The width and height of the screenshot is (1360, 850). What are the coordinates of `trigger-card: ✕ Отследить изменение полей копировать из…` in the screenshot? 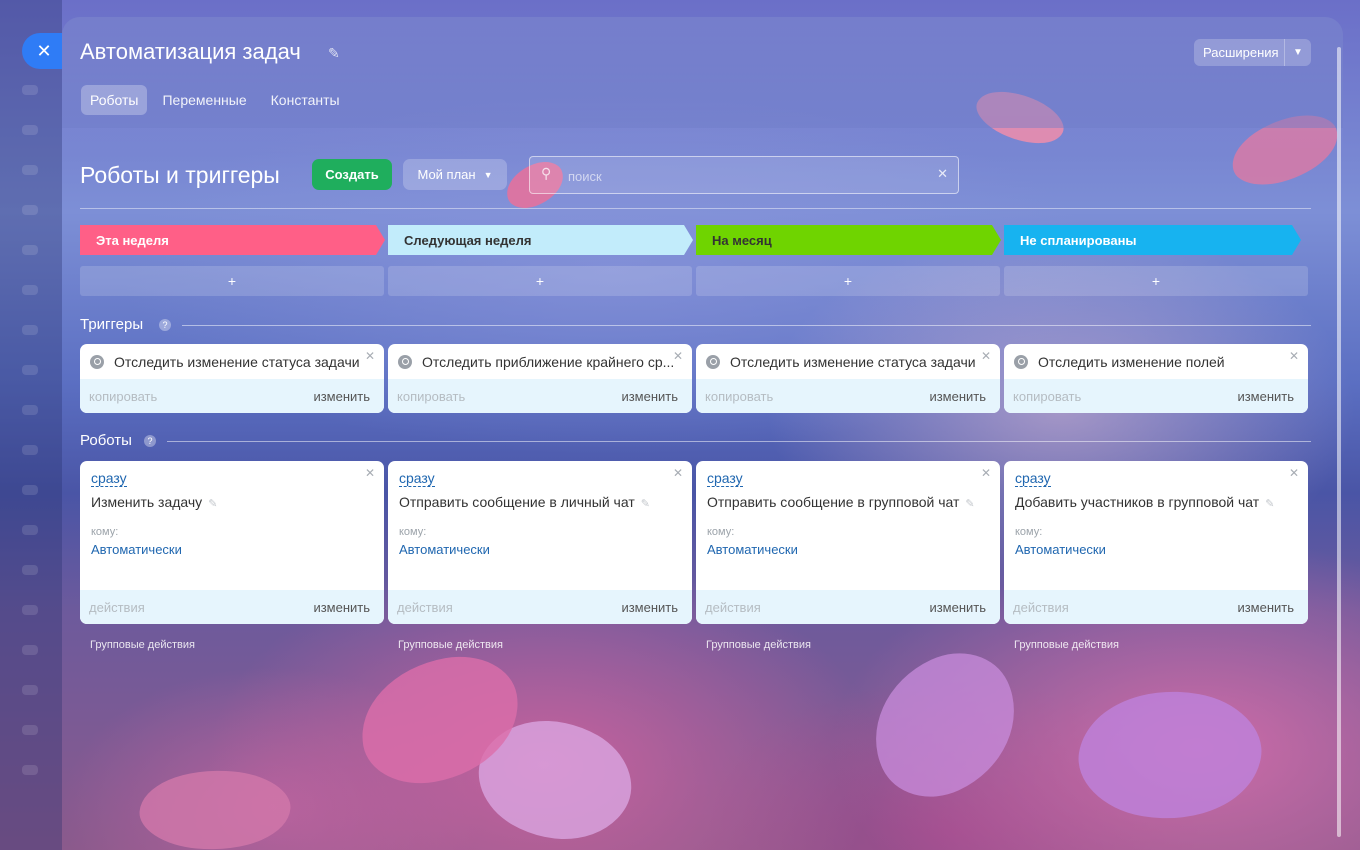 It's located at (1156, 378).